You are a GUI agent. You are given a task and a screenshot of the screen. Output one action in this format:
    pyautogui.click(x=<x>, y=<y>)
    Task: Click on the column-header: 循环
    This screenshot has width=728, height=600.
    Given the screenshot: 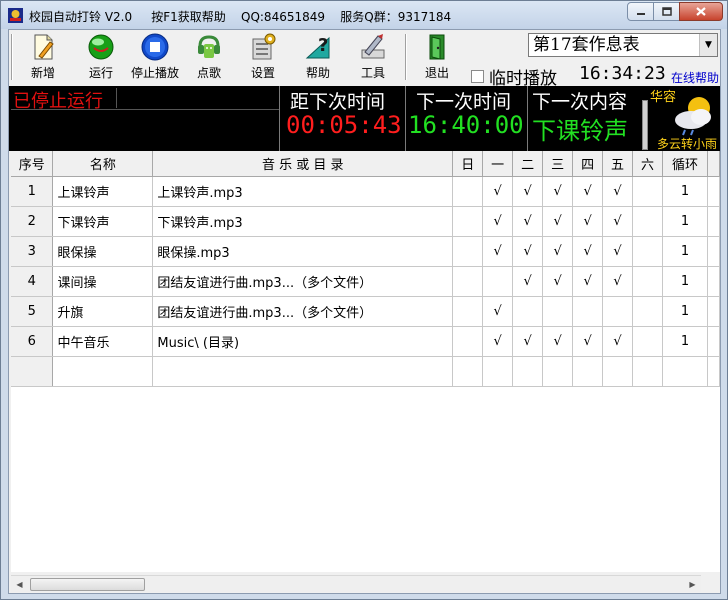 What is the action you would take?
    pyautogui.click(x=685, y=164)
    